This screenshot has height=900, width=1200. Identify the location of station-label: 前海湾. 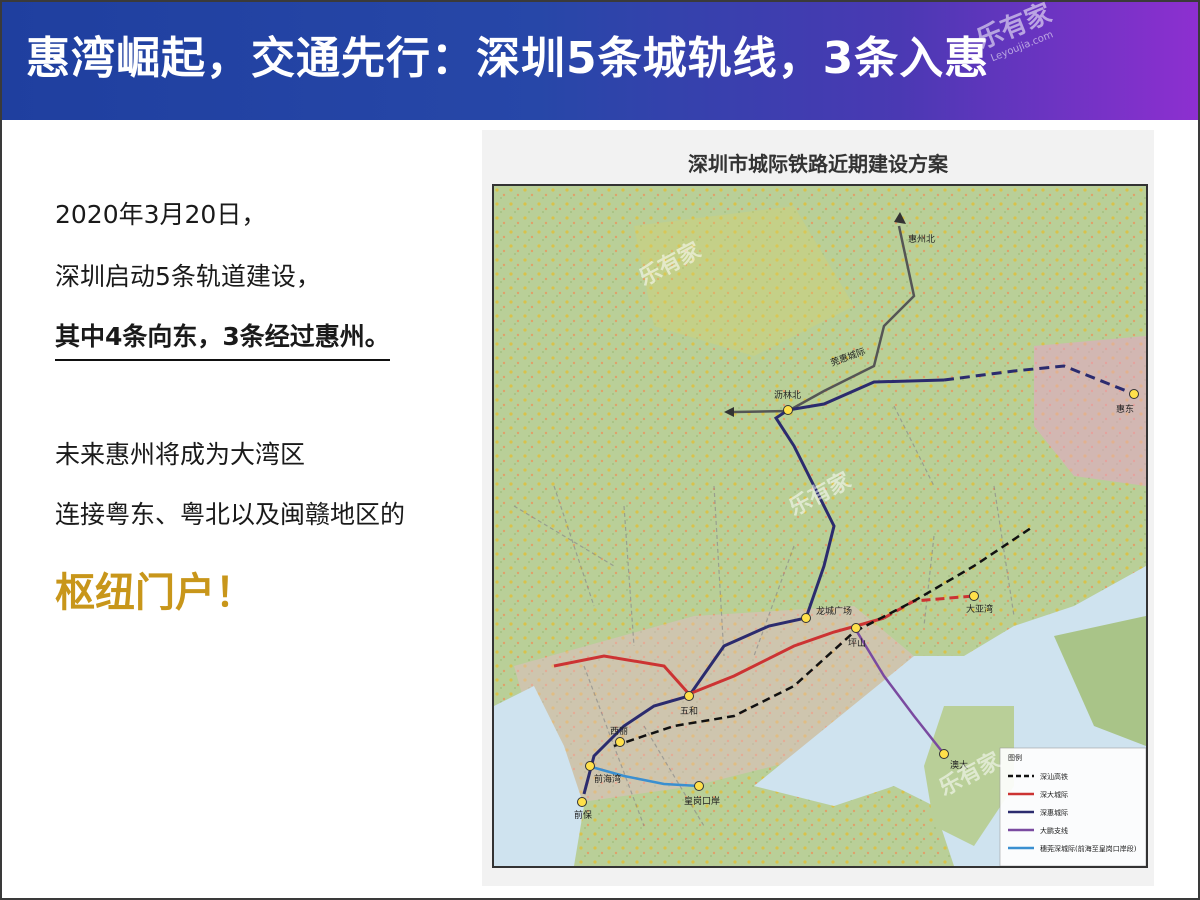
(607, 779).